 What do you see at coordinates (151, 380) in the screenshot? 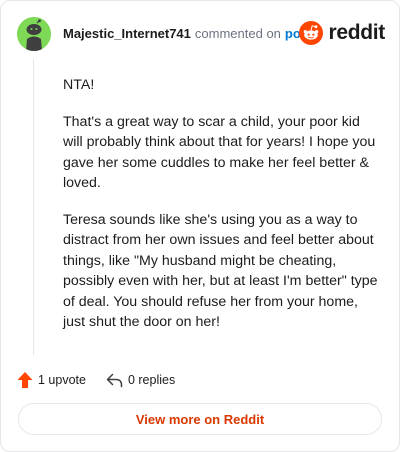
I see `replies-count: 0 replies` at bounding box center [151, 380].